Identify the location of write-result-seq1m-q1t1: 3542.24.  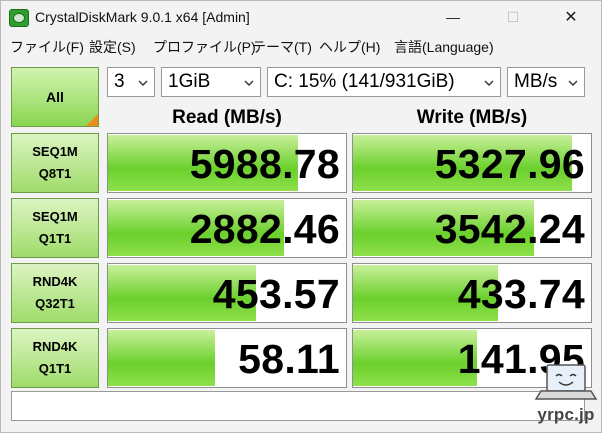
(472, 228).